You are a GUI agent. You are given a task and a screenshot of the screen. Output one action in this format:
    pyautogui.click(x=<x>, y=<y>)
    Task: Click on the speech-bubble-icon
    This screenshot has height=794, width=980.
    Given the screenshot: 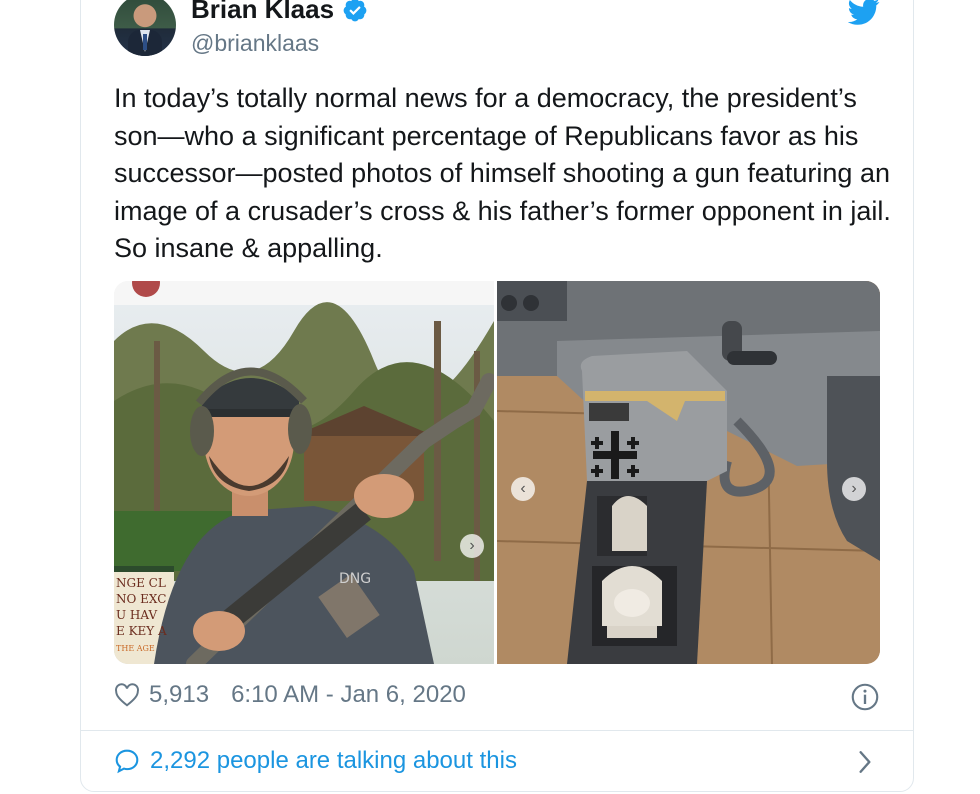 What is the action you would take?
    pyautogui.click(x=127, y=761)
    